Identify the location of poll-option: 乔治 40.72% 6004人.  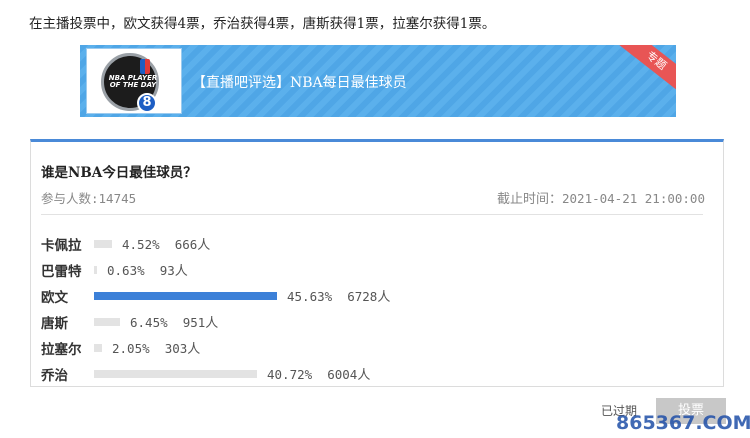
(341, 373).